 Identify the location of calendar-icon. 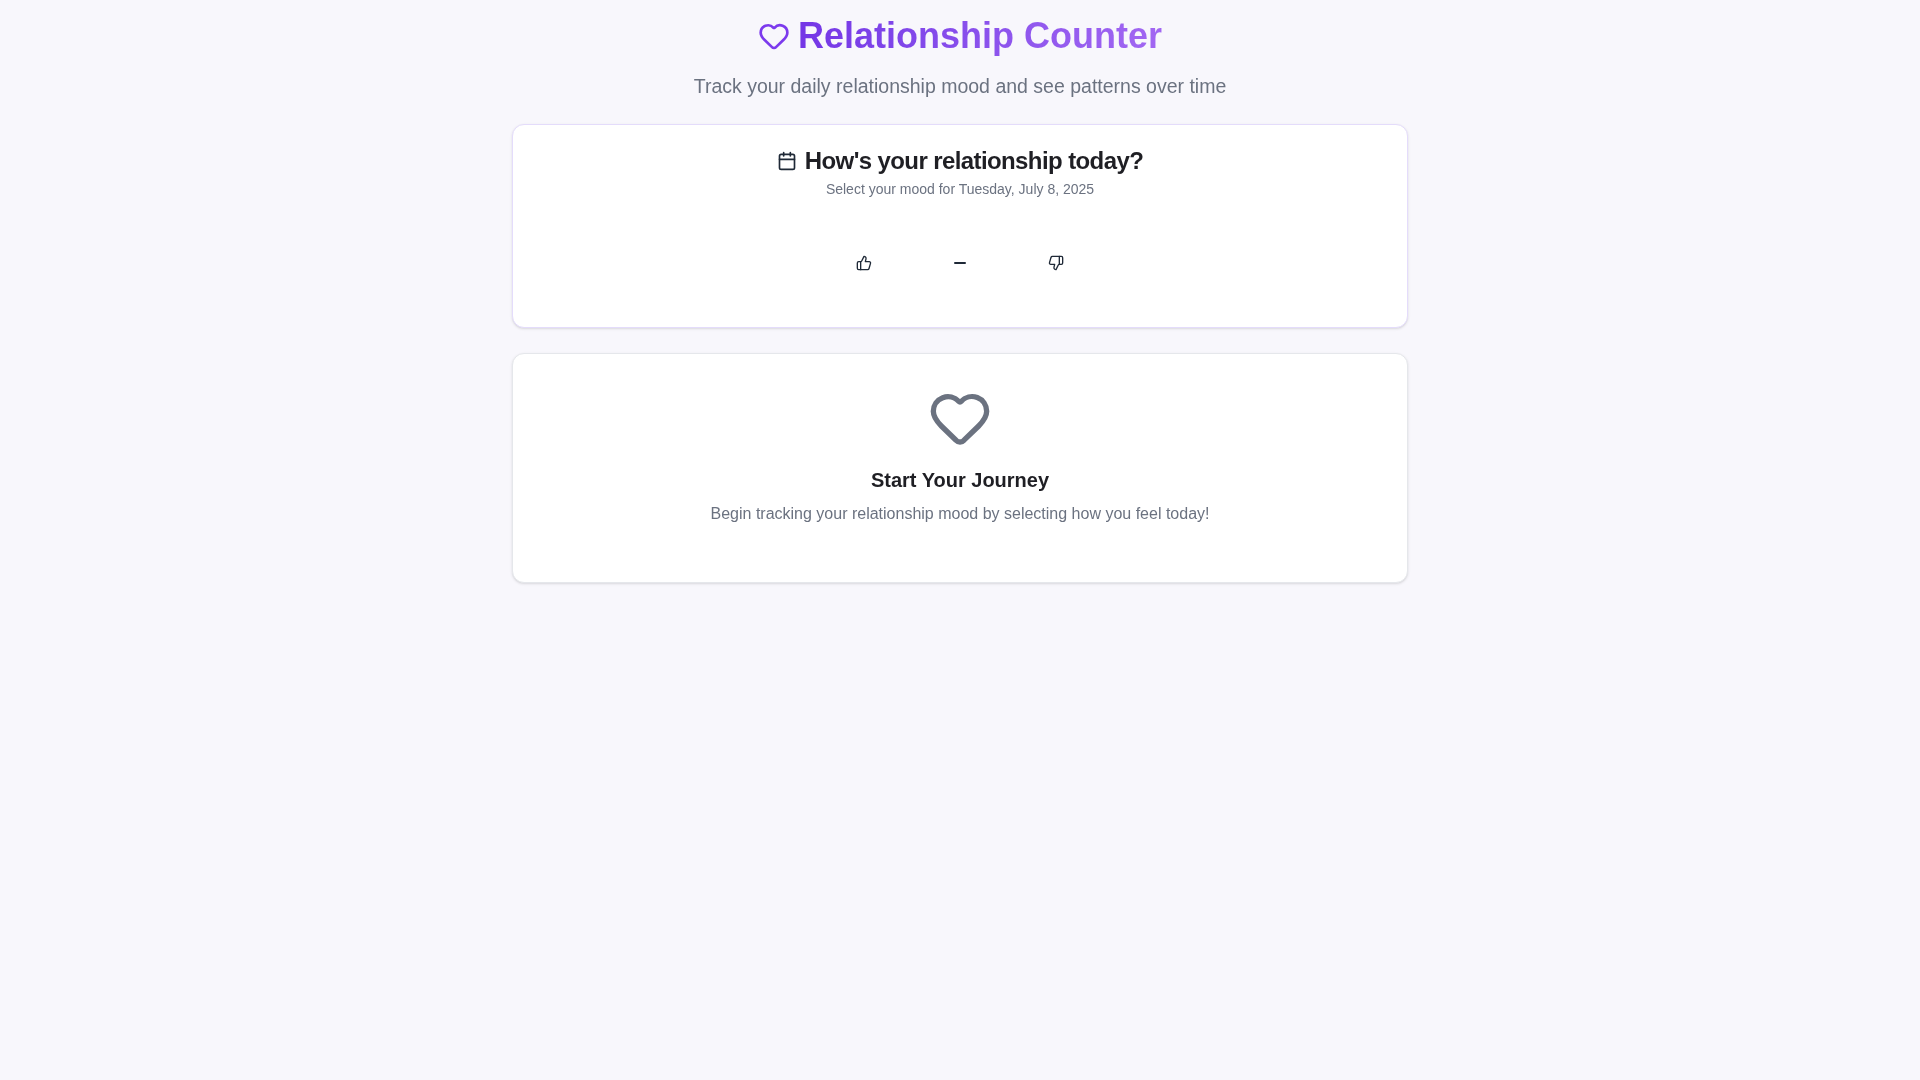
(786, 161).